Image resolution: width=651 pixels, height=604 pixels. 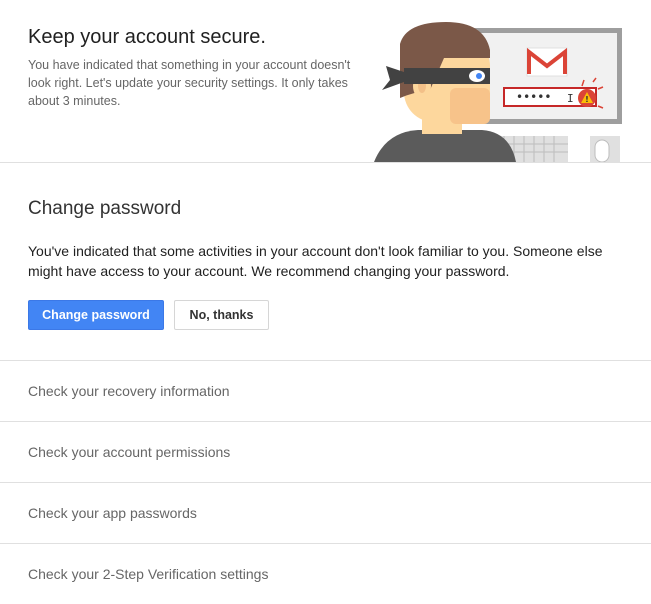 I want to click on header-title: Keep your account secure., so click(x=147, y=37).